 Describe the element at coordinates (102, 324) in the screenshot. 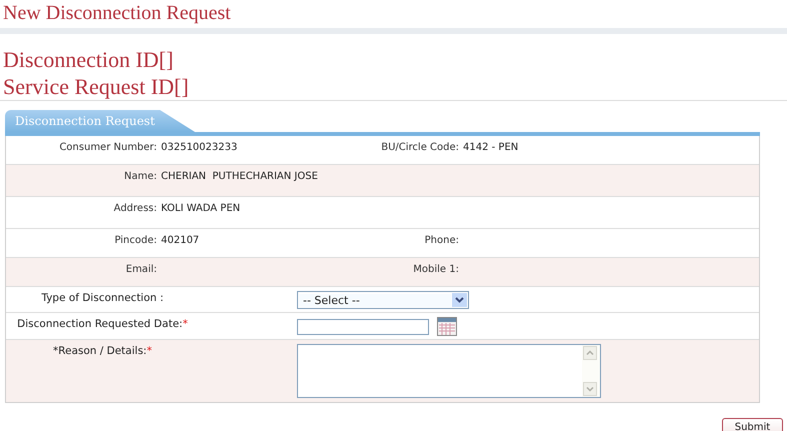

I see `field-label: Disconnection Requested Date:*` at that location.